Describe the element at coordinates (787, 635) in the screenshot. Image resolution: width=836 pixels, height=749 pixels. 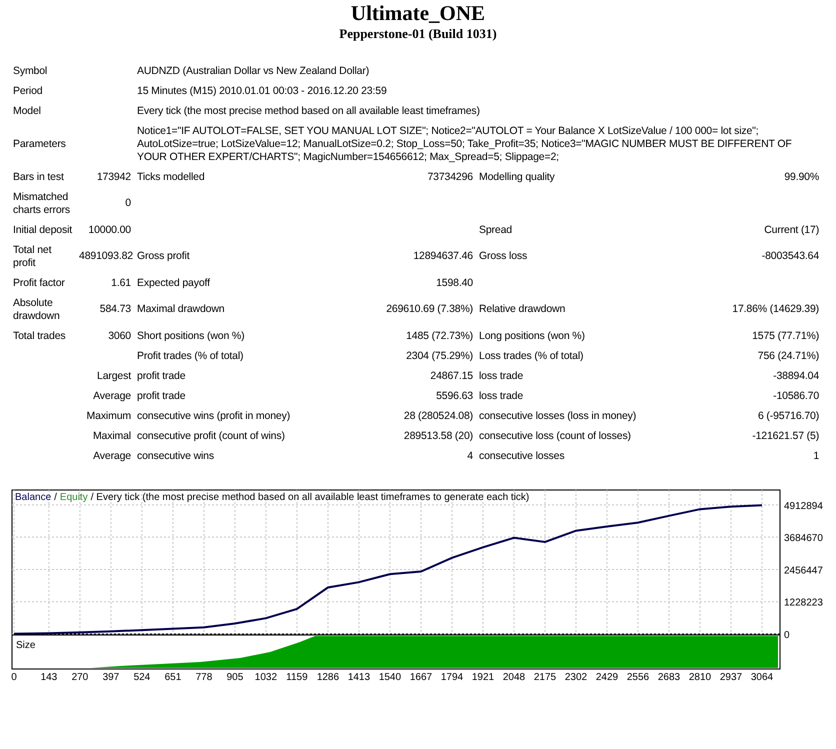
I see `y-tick-label: 0` at that location.